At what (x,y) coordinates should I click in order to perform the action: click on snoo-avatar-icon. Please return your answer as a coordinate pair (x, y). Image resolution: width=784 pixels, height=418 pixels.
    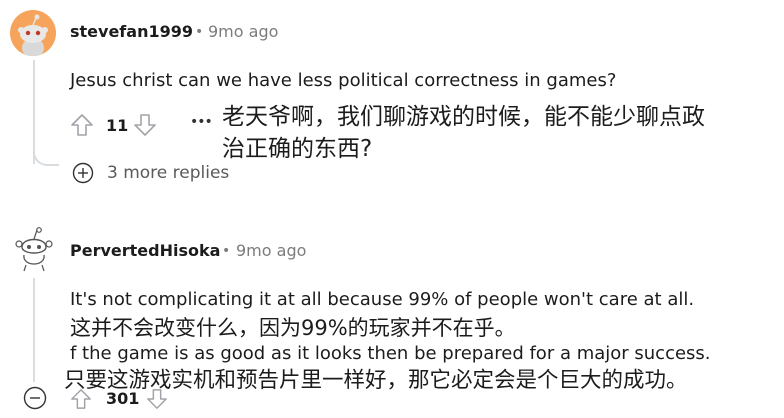
    Looking at the image, I should click on (33, 35).